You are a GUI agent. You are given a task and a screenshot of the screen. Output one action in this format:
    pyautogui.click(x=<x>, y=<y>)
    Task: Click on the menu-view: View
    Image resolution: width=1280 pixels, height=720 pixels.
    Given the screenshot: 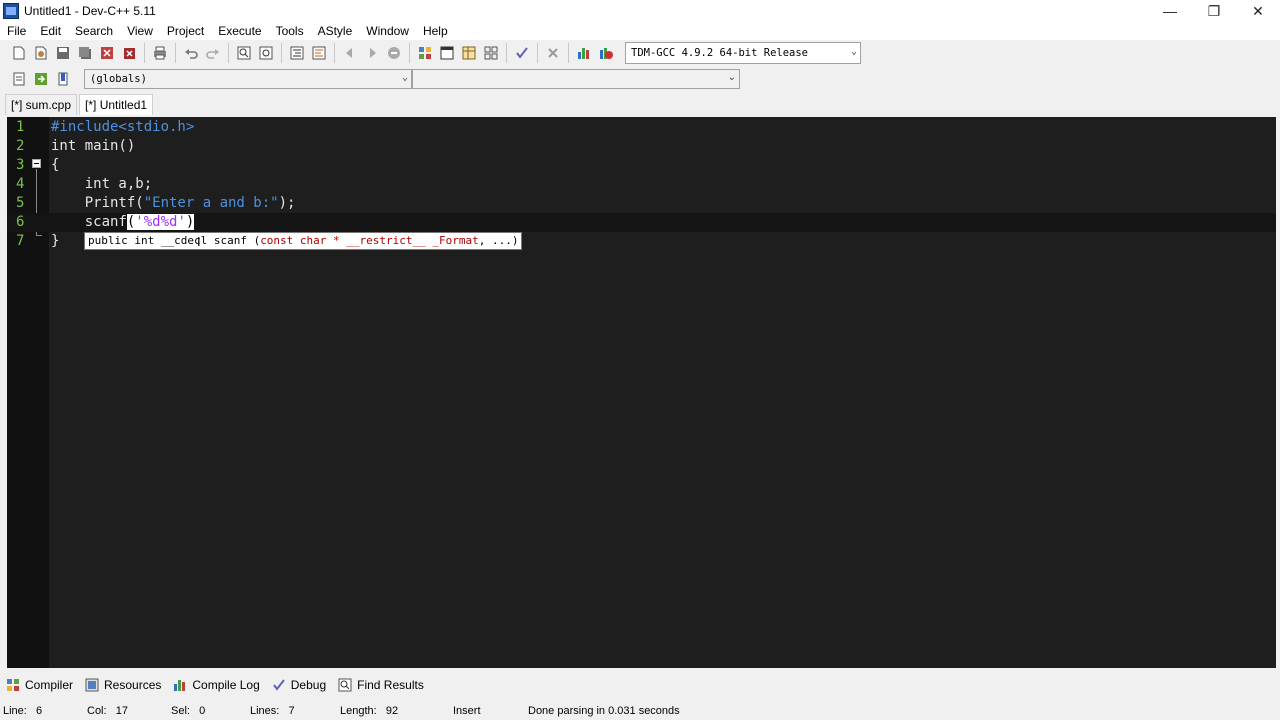 What is the action you would take?
    pyautogui.click(x=140, y=31)
    